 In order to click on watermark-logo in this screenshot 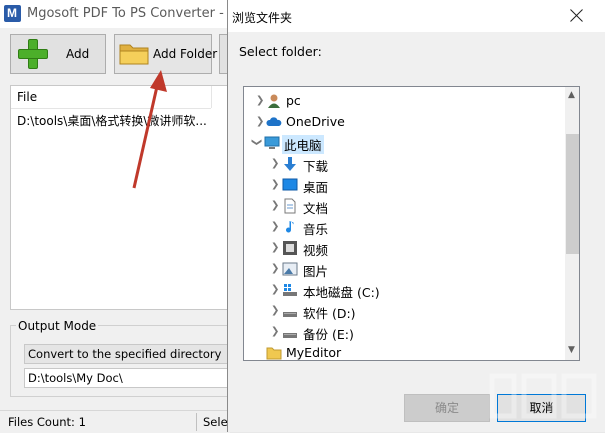, I will do `click(543, 396)`.